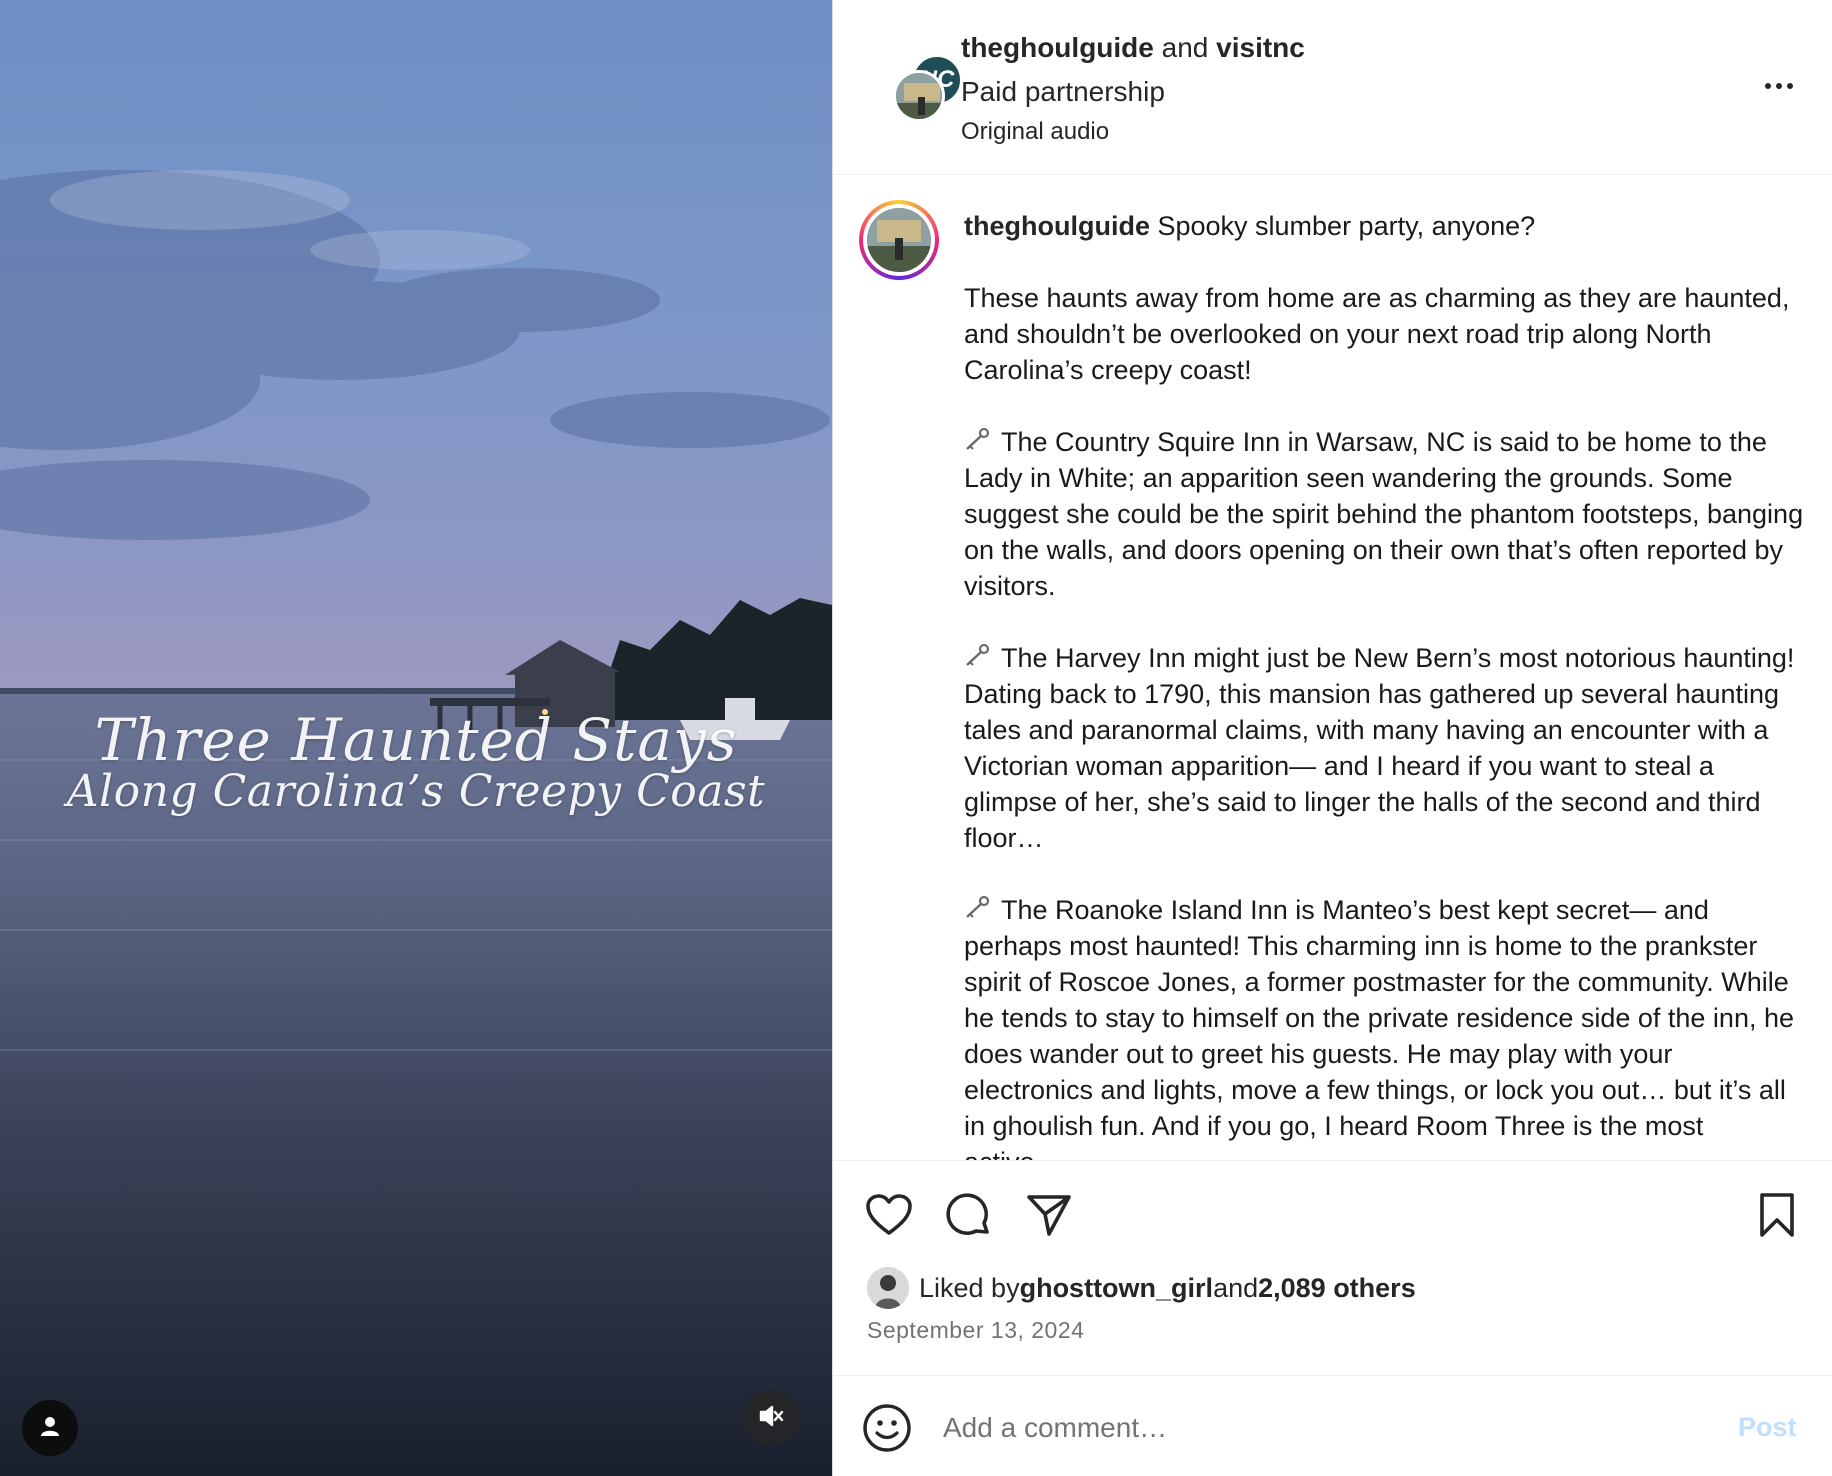  I want to click on video-title-line-1: Three Haunted Stays, so click(416, 740).